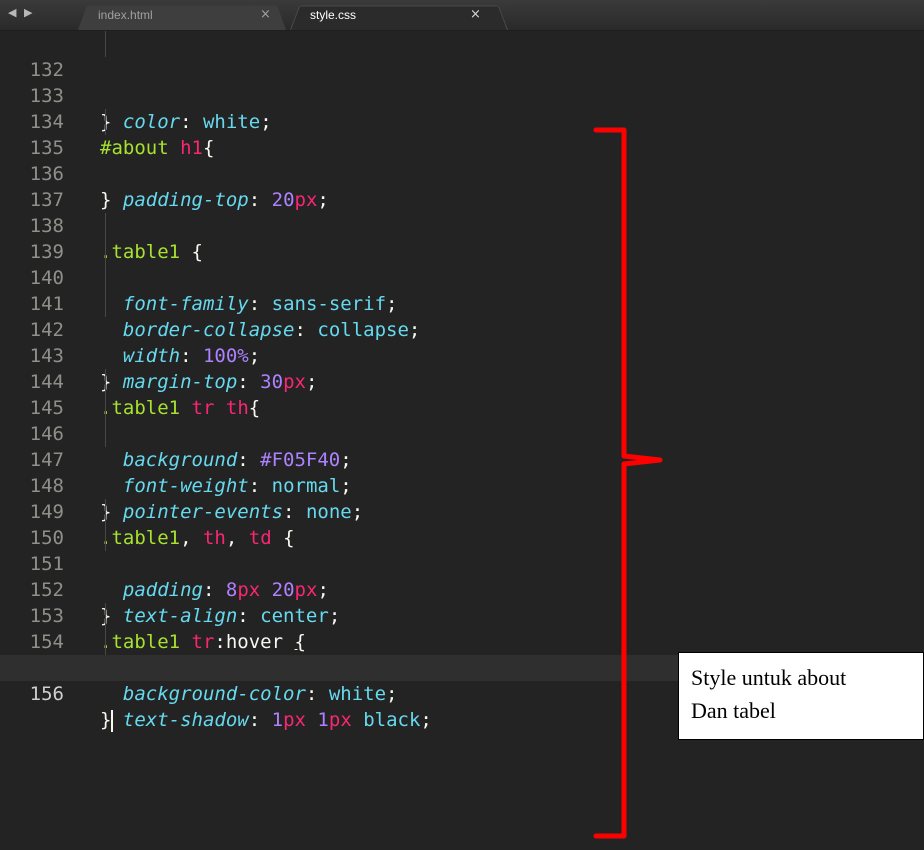 This screenshot has height=850, width=924. Describe the element at coordinates (462, 654) in the screenshot. I see `code-line: 154 background-color: white;` at that location.